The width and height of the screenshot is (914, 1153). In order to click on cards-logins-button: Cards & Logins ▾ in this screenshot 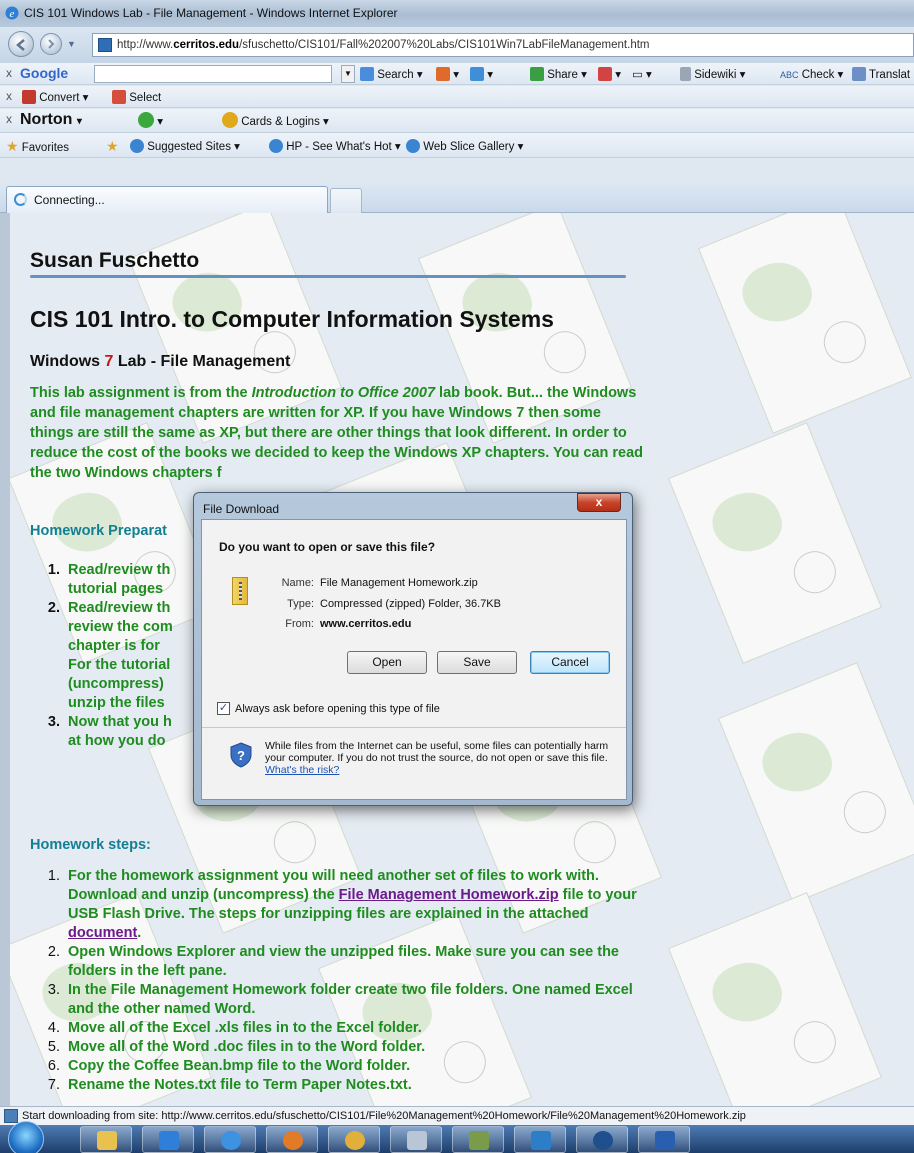, I will do `click(275, 120)`.